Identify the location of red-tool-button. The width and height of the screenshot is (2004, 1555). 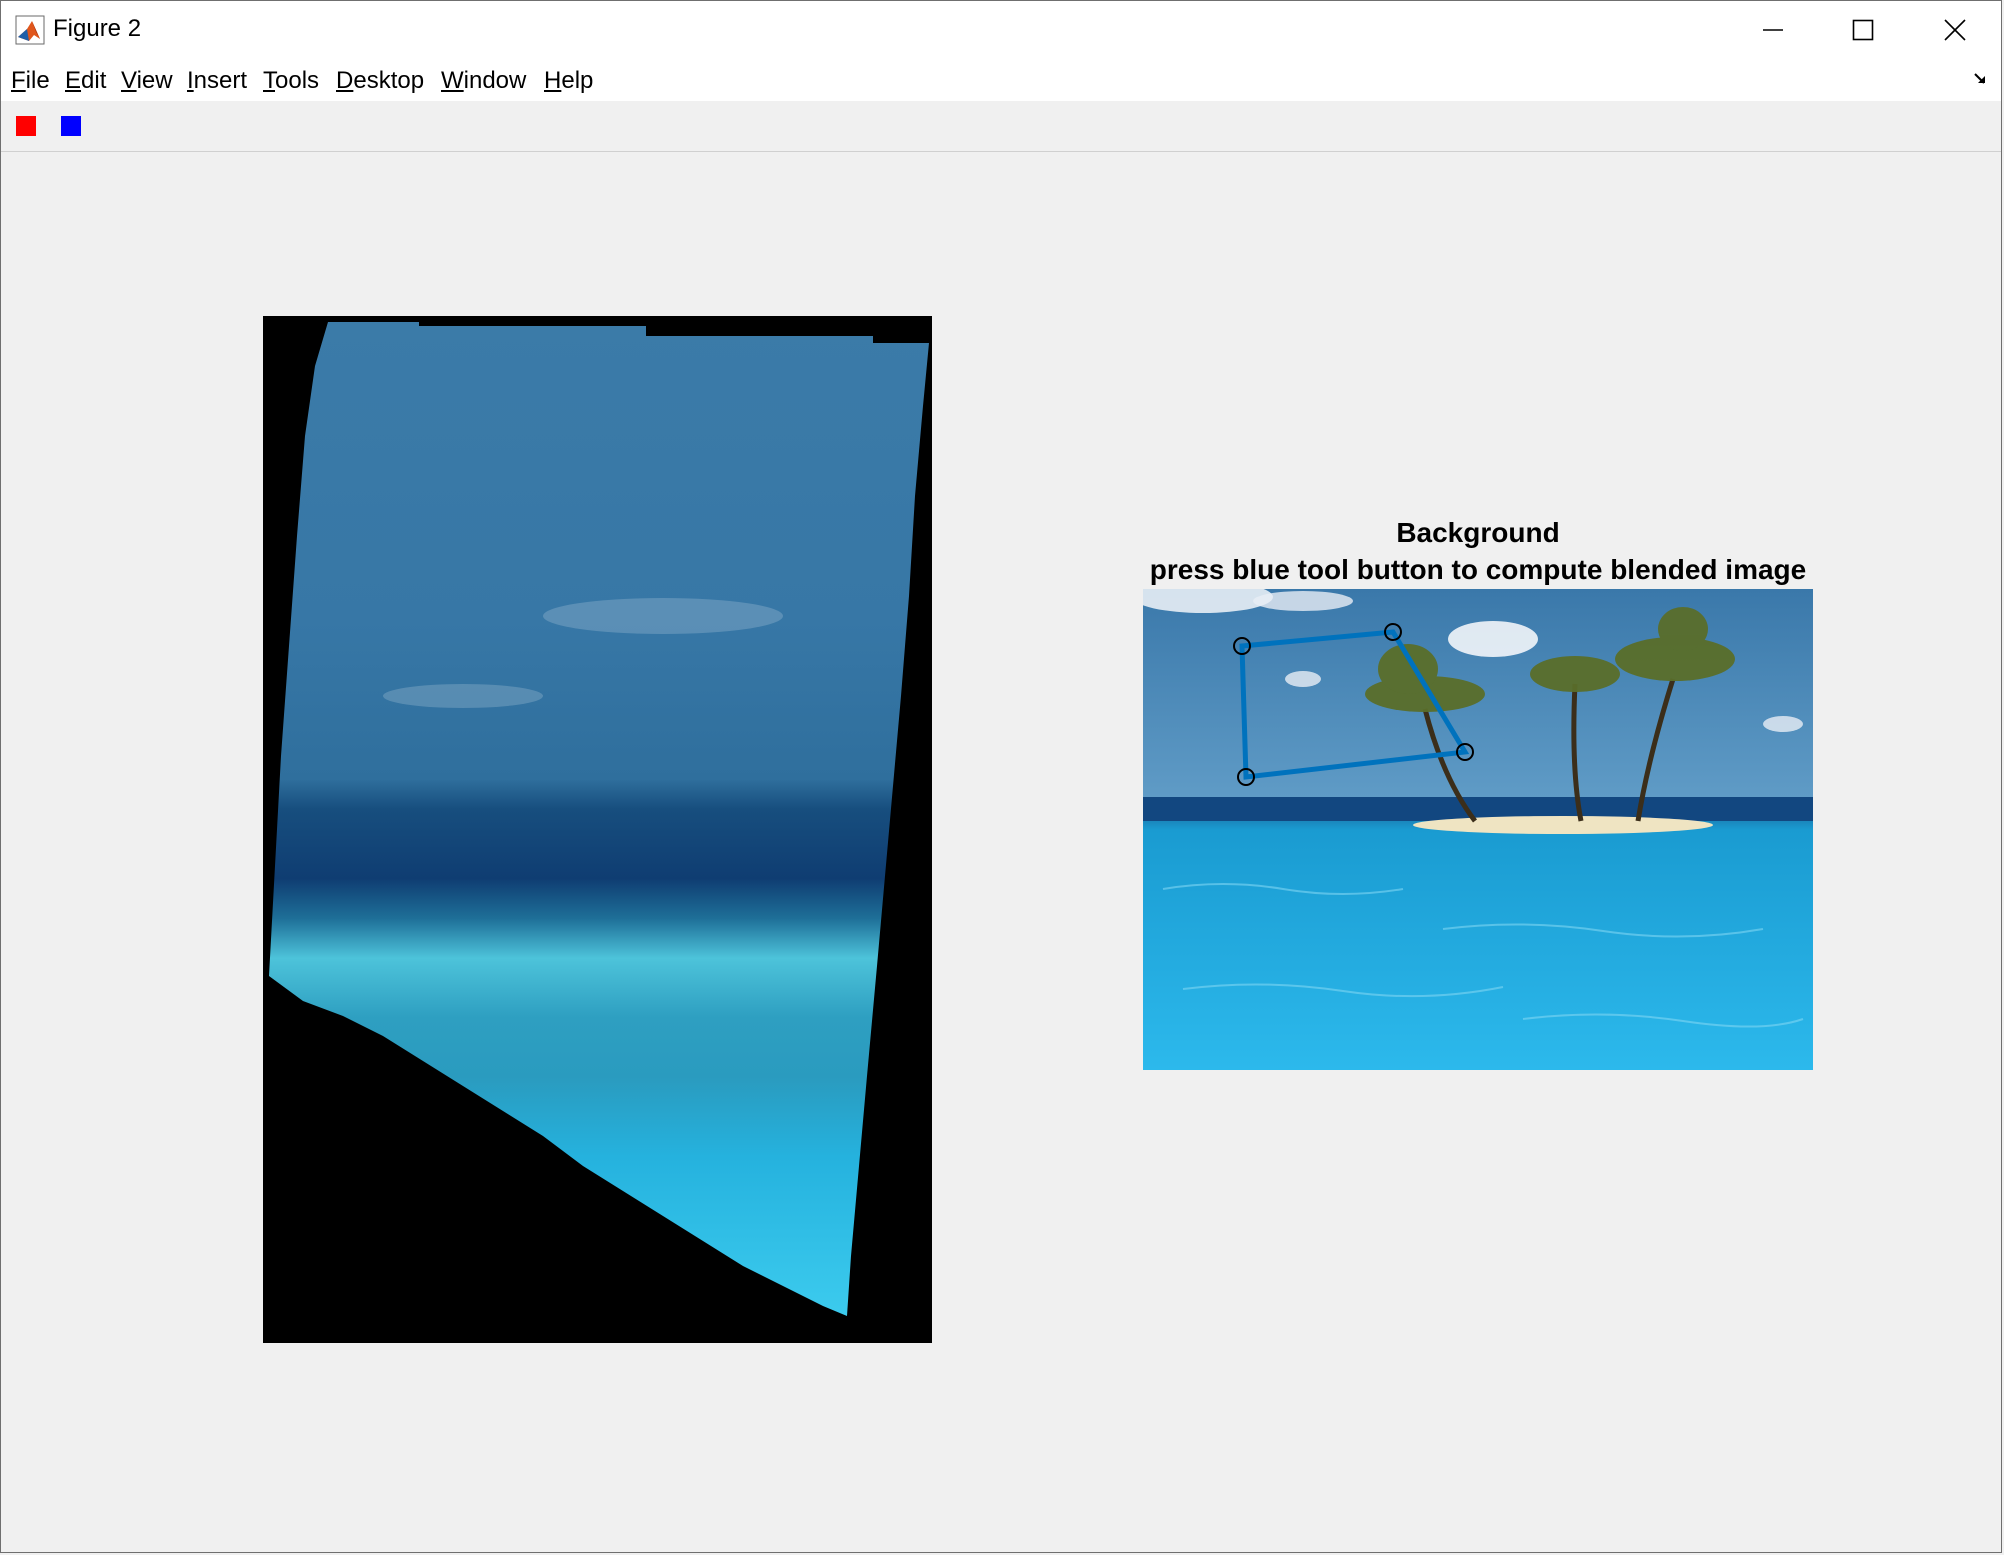
(26, 126).